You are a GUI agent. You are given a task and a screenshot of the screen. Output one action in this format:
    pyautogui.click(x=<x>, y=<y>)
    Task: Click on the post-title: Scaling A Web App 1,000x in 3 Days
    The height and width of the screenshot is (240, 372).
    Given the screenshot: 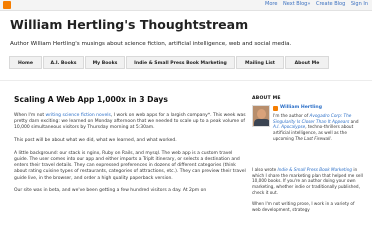 What is the action you would take?
    pyautogui.click(x=91, y=99)
    